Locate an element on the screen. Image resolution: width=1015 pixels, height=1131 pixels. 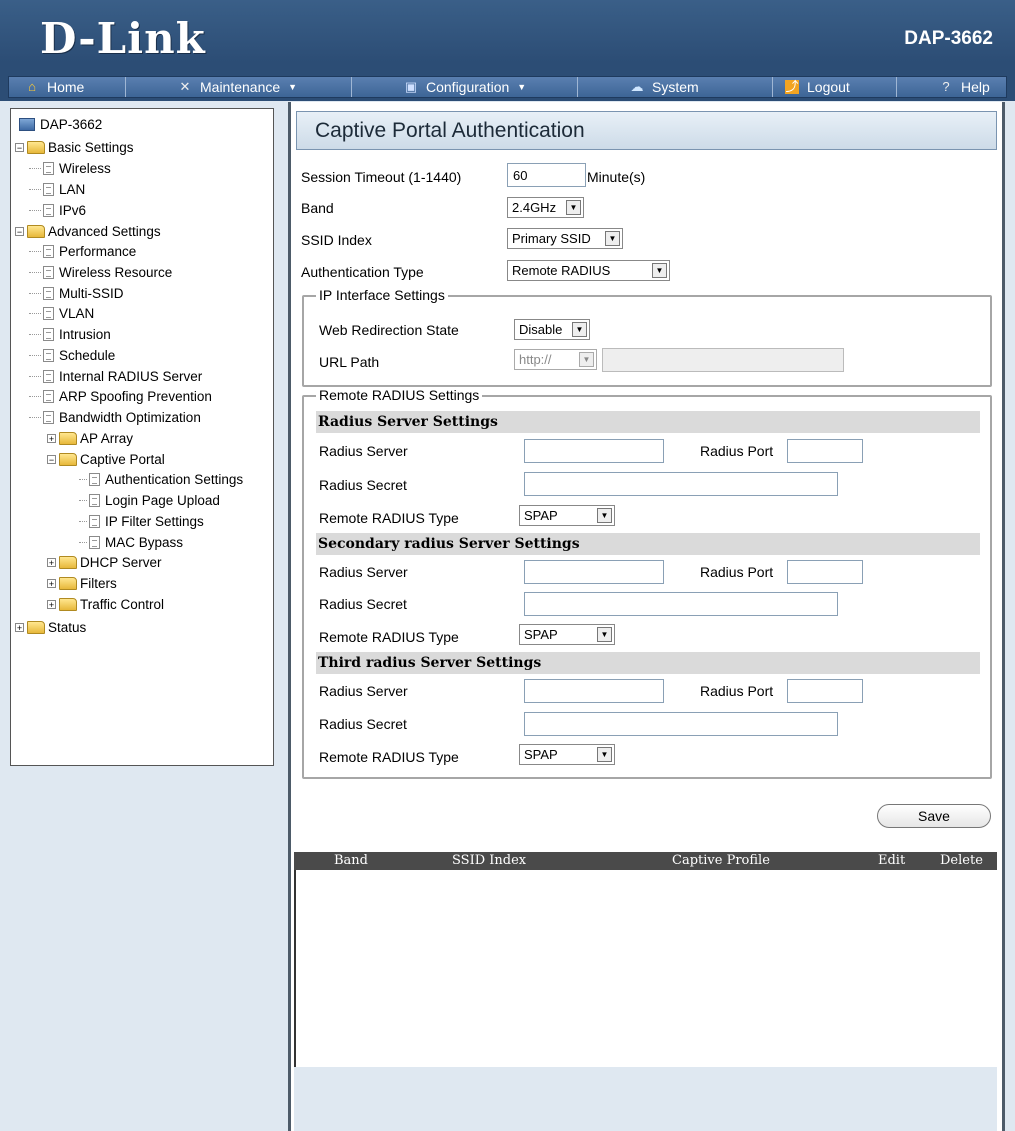
tree-item-bandwidth: Bandwidth Optimization is located at coordinates (115, 417).